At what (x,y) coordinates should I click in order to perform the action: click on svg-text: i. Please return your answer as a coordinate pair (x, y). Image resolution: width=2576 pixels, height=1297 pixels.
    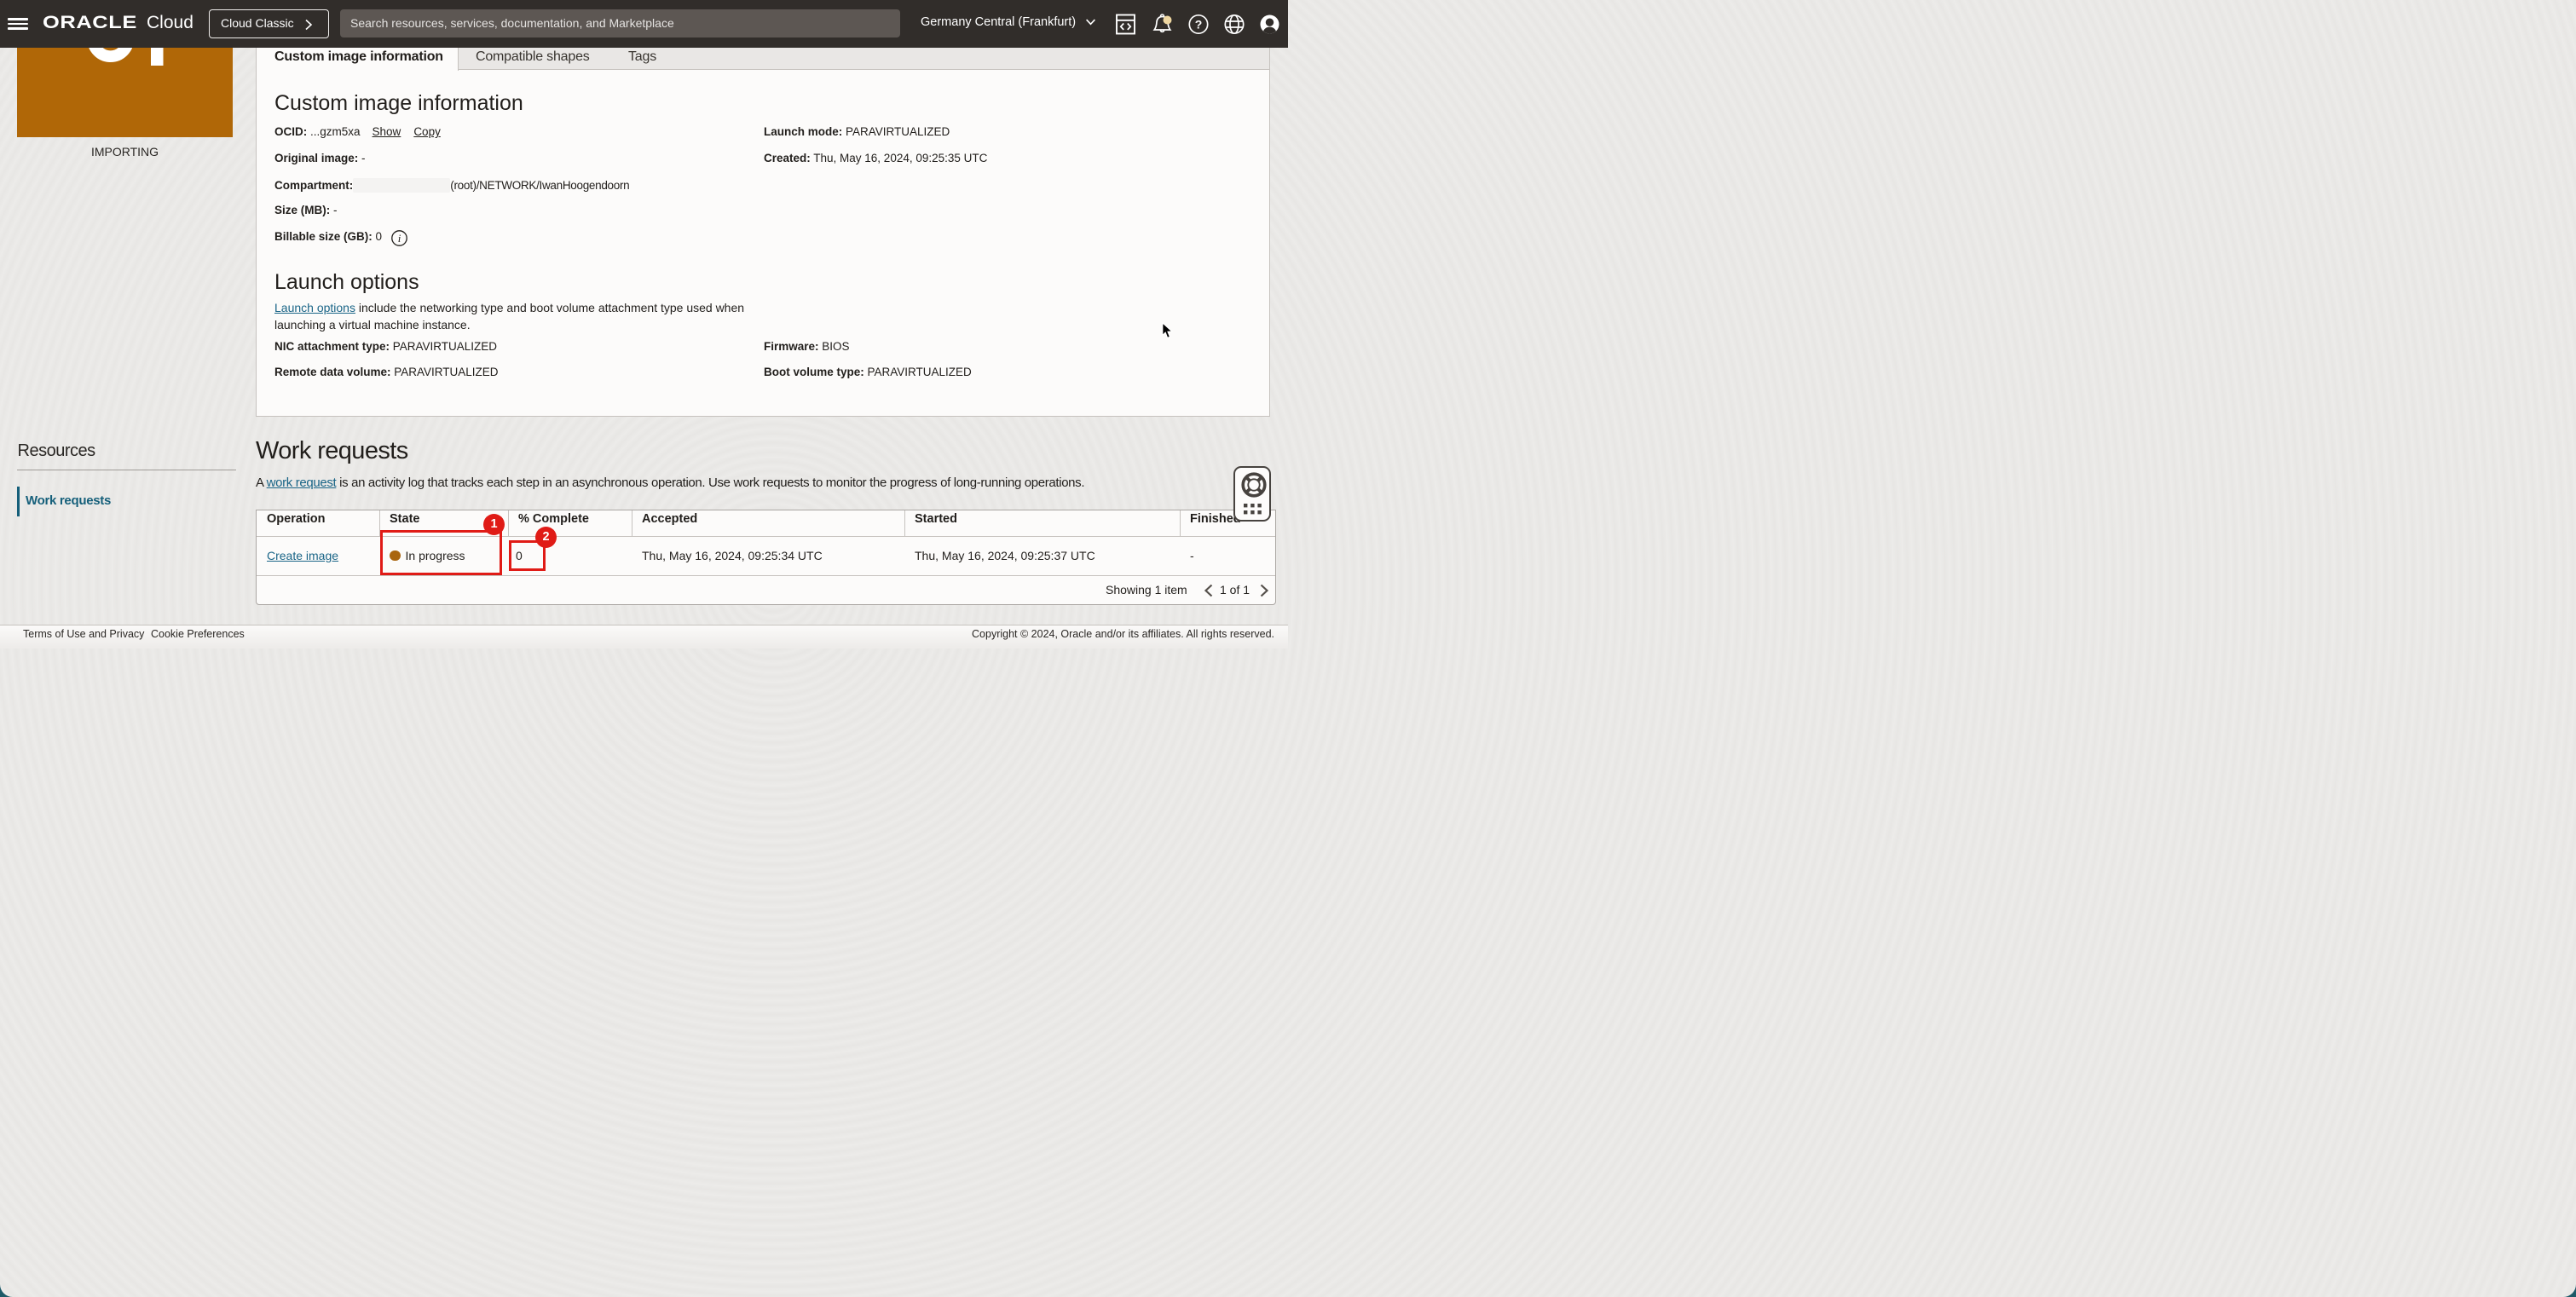
    Looking at the image, I should click on (399, 238).